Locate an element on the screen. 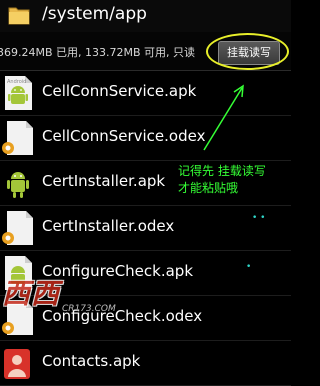 Image resolution: width=320 pixels, height=386 pixels. file-row: ConfigureCheck.apk is located at coordinates (145, 273).